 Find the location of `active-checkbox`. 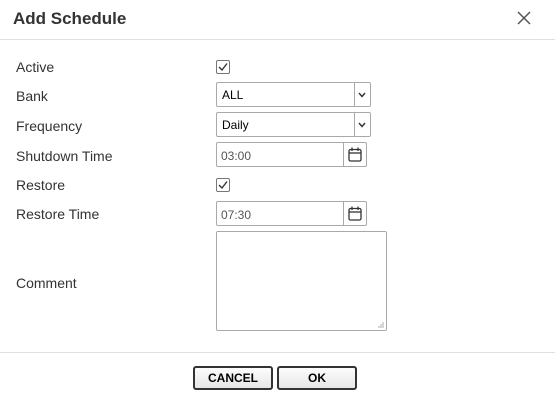

active-checkbox is located at coordinates (223, 67).